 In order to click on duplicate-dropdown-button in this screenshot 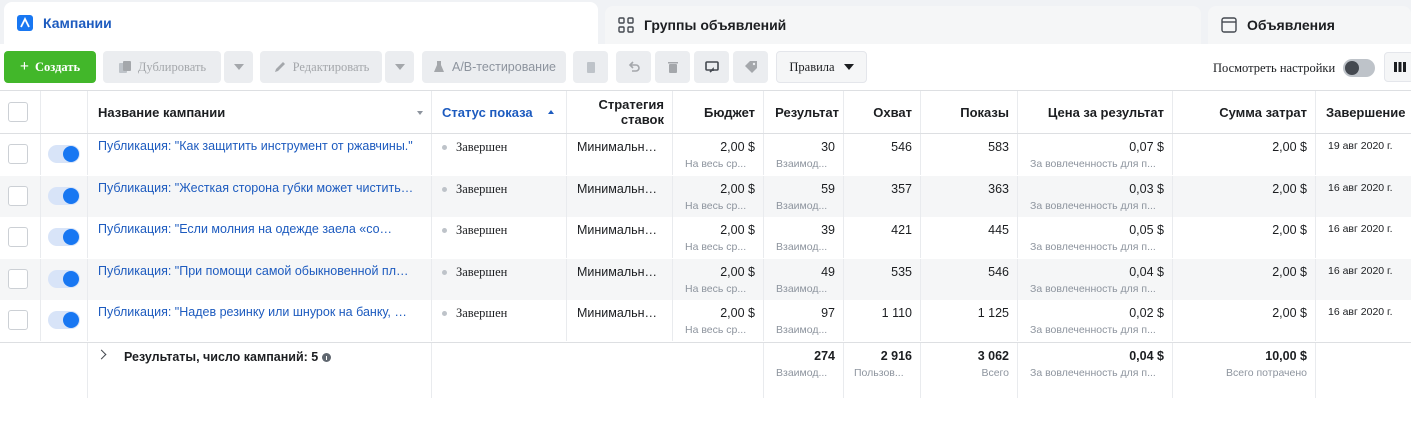, I will do `click(238, 67)`.